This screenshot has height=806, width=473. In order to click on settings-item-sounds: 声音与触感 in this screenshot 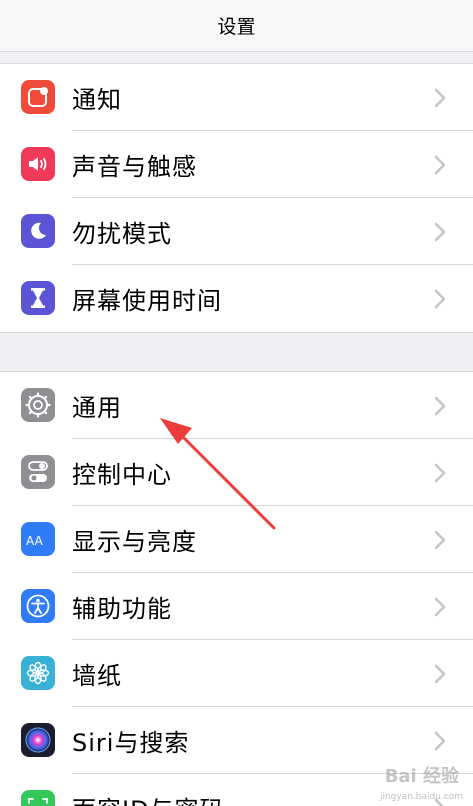, I will do `click(236, 164)`.